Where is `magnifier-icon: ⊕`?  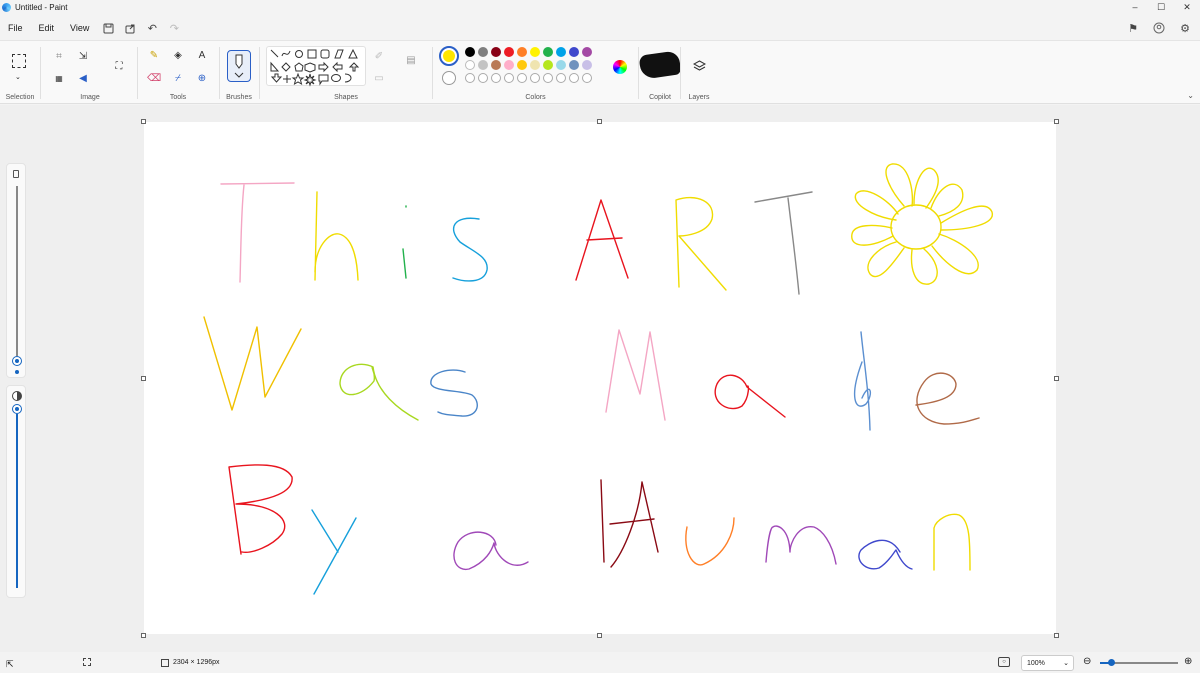
magnifier-icon: ⊕ is located at coordinates (202, 78).